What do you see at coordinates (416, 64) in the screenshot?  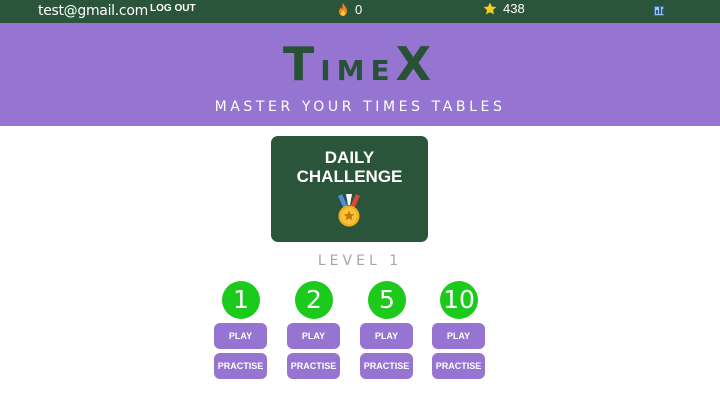 I see `logo-letter-x: X` at bounding box center [416, 64].